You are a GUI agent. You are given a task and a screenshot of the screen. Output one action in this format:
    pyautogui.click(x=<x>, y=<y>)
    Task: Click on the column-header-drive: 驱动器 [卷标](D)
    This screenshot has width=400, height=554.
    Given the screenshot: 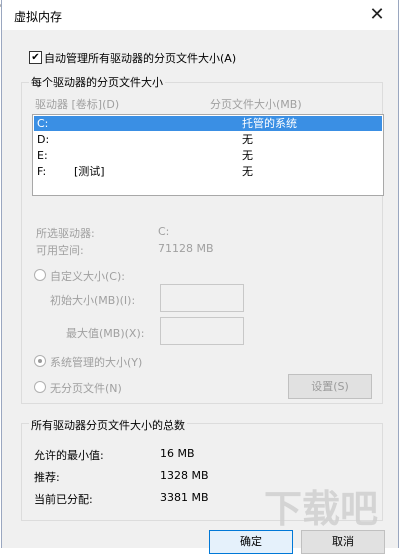 What is the action you would take?
    pyautogui.click(x=77, y=104)
    